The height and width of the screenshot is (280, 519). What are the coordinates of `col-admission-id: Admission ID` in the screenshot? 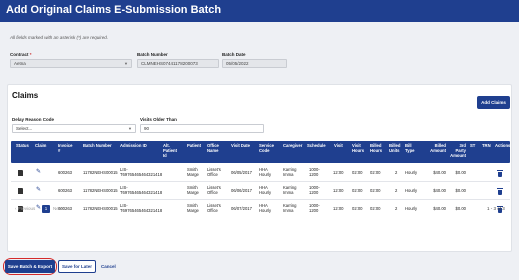 It's located at (133, 145).